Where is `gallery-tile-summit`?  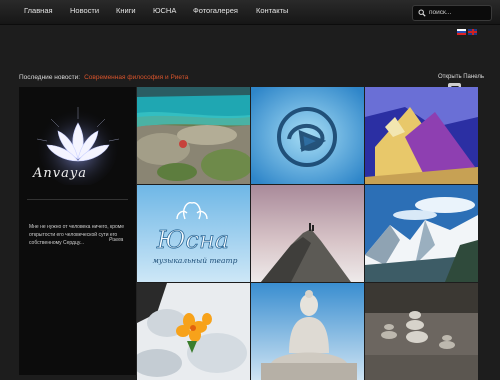
gallery-tile-summit is located at coordinates (307, 233).